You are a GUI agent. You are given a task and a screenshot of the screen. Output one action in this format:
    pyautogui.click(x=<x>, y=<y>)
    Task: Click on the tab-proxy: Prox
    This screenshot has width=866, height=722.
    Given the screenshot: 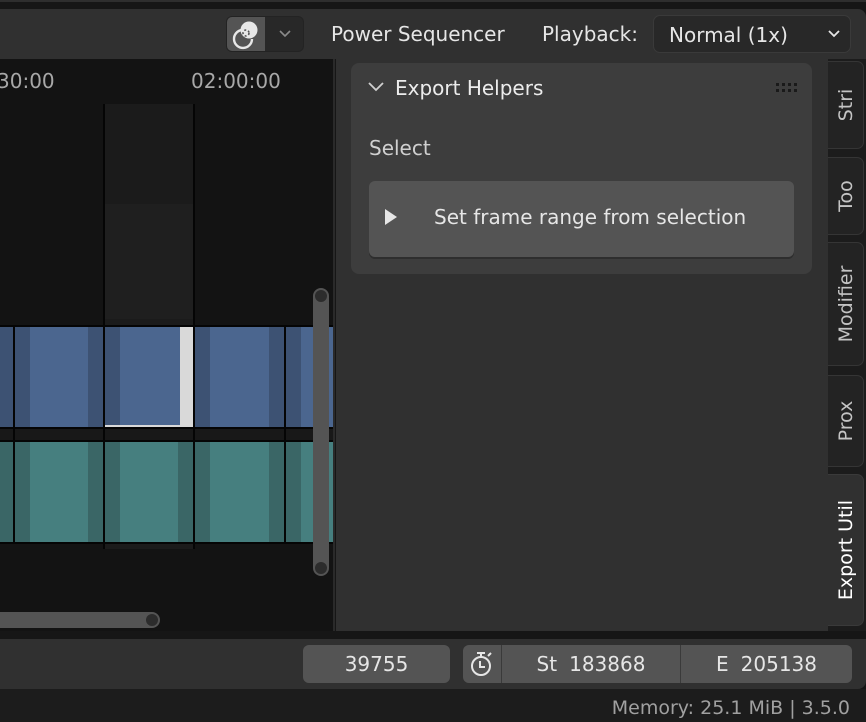 What is the action you would take?
    pyautogui.click(x=846, y=421)
    